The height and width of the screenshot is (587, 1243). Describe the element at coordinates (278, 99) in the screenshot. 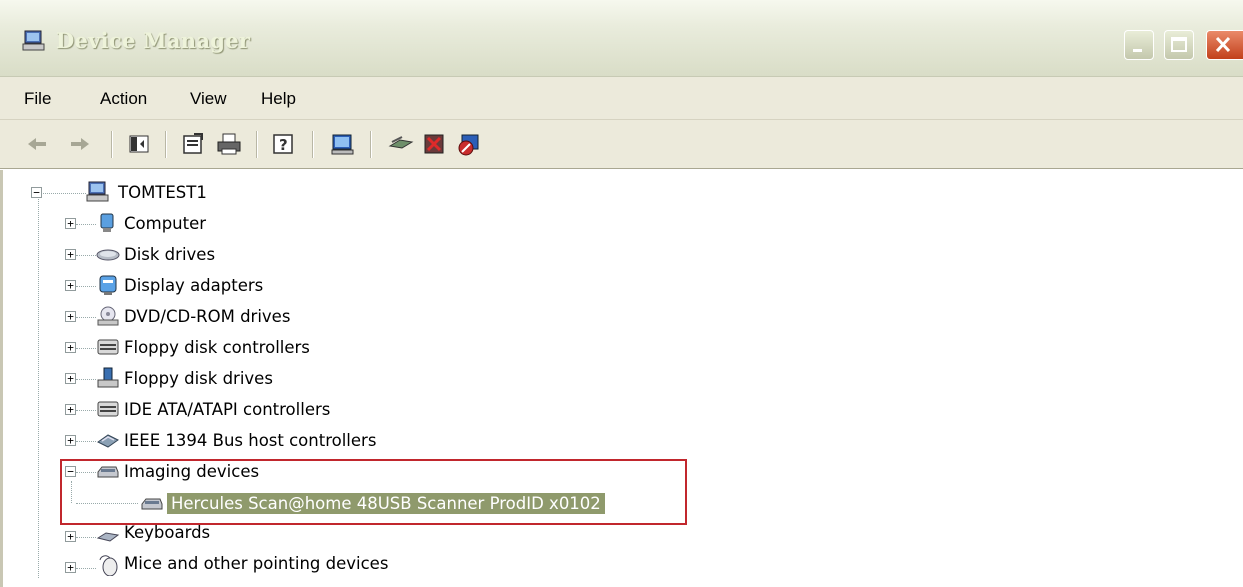

I see `menu-help: Help` at that location.